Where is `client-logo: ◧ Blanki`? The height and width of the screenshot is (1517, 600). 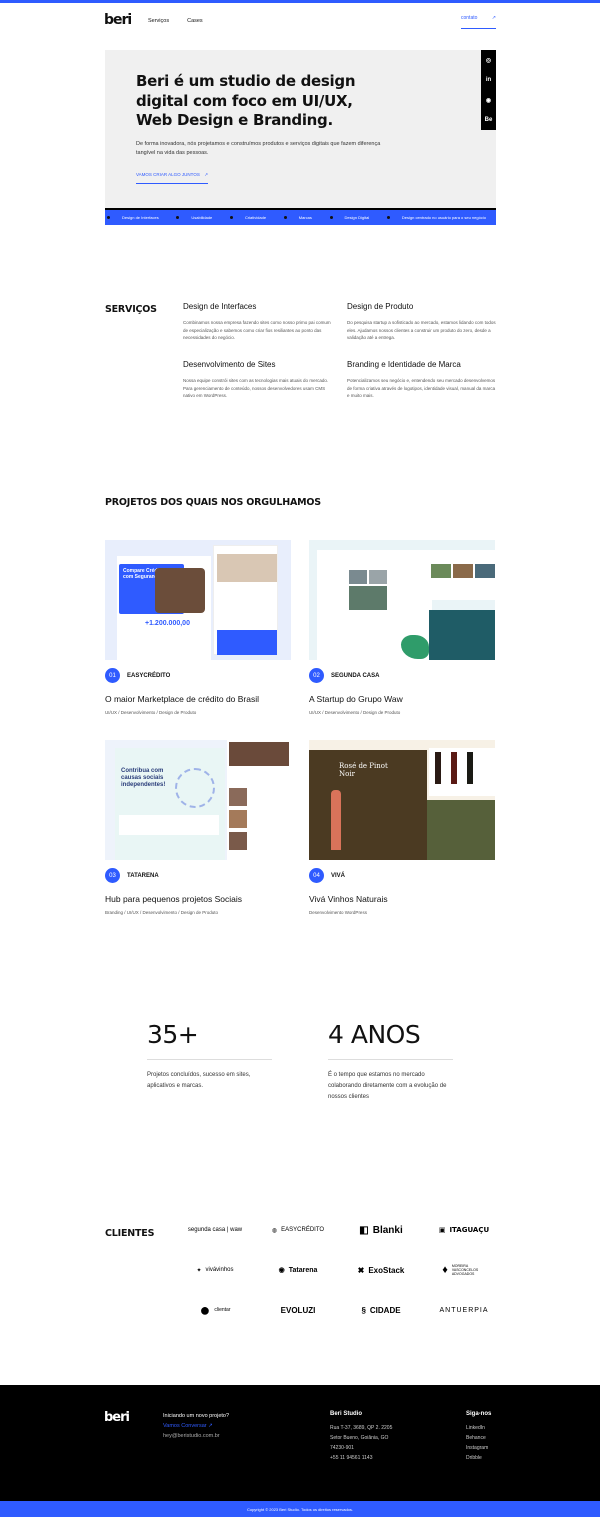
client-logo: ◧ Blanki is located at coordinates (381, 1230).